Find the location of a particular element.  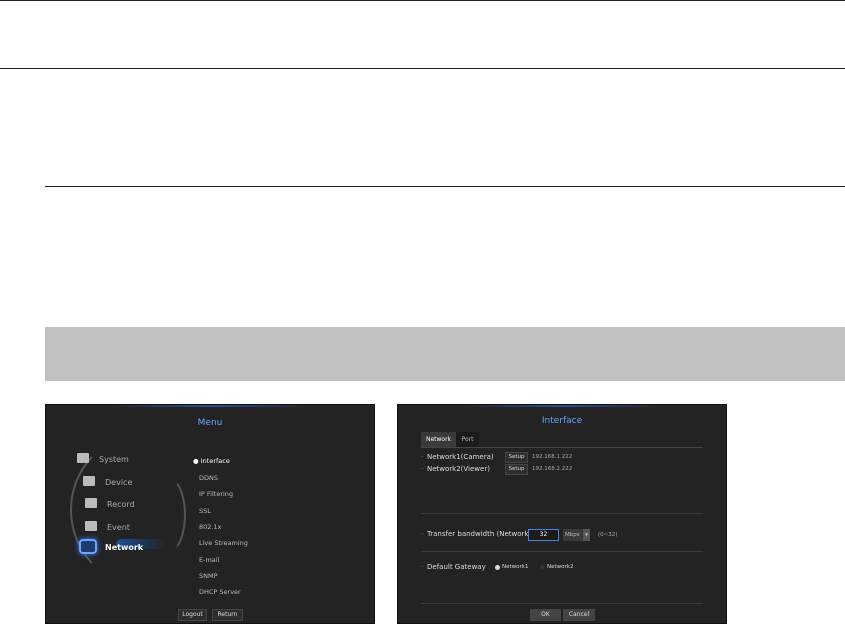

tab-port: Port is located at coordinates (467, 439).